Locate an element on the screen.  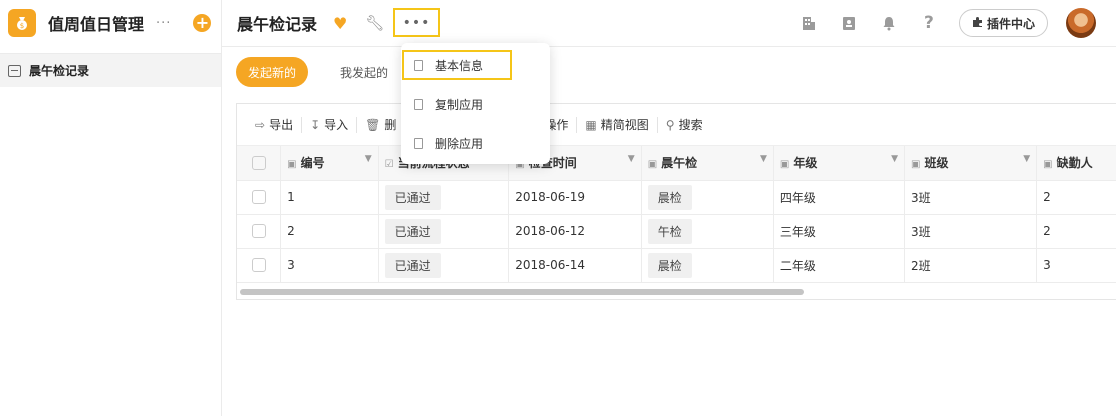
export-icon: ⇨ is located at coordinates (260, 124).